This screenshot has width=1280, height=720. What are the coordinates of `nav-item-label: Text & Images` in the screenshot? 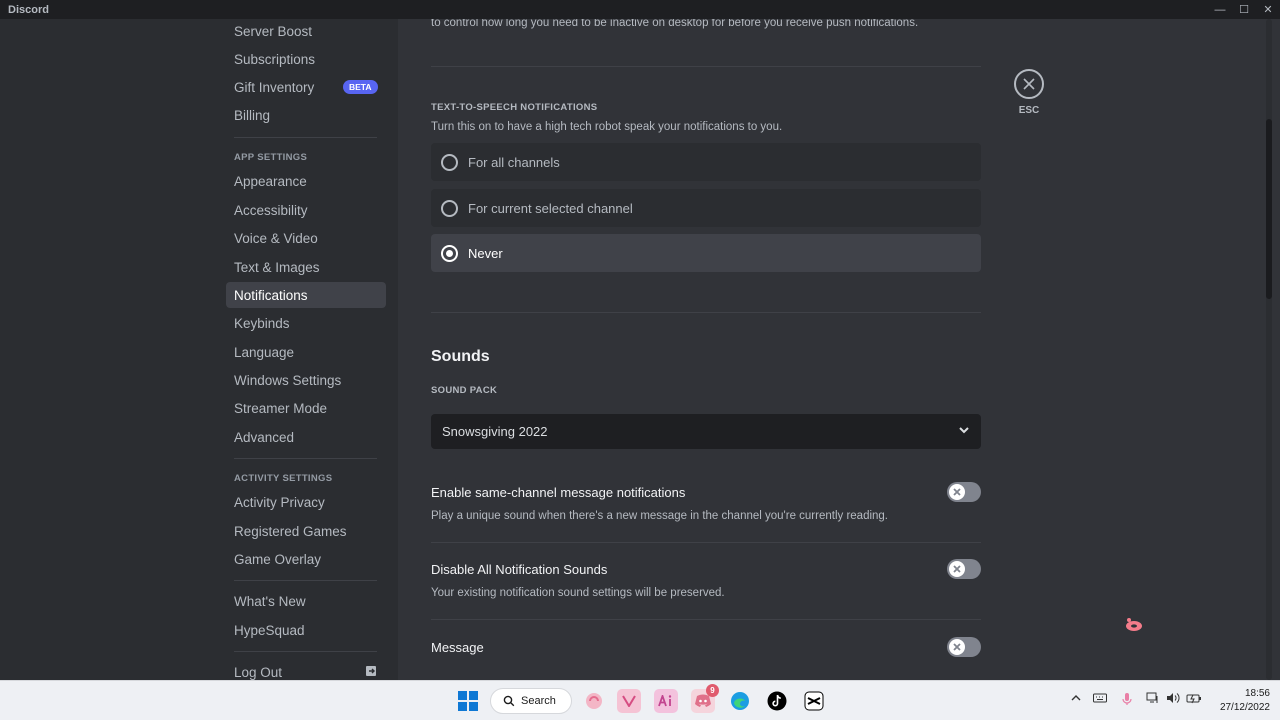 It's located at (277, 267).